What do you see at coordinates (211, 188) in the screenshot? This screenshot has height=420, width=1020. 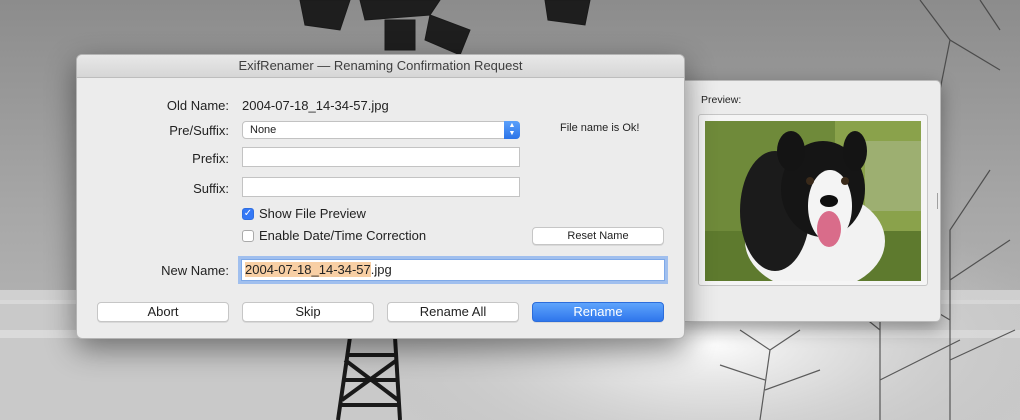 I see `suffix-label: Suffix:` at bounding box center [211, 188].